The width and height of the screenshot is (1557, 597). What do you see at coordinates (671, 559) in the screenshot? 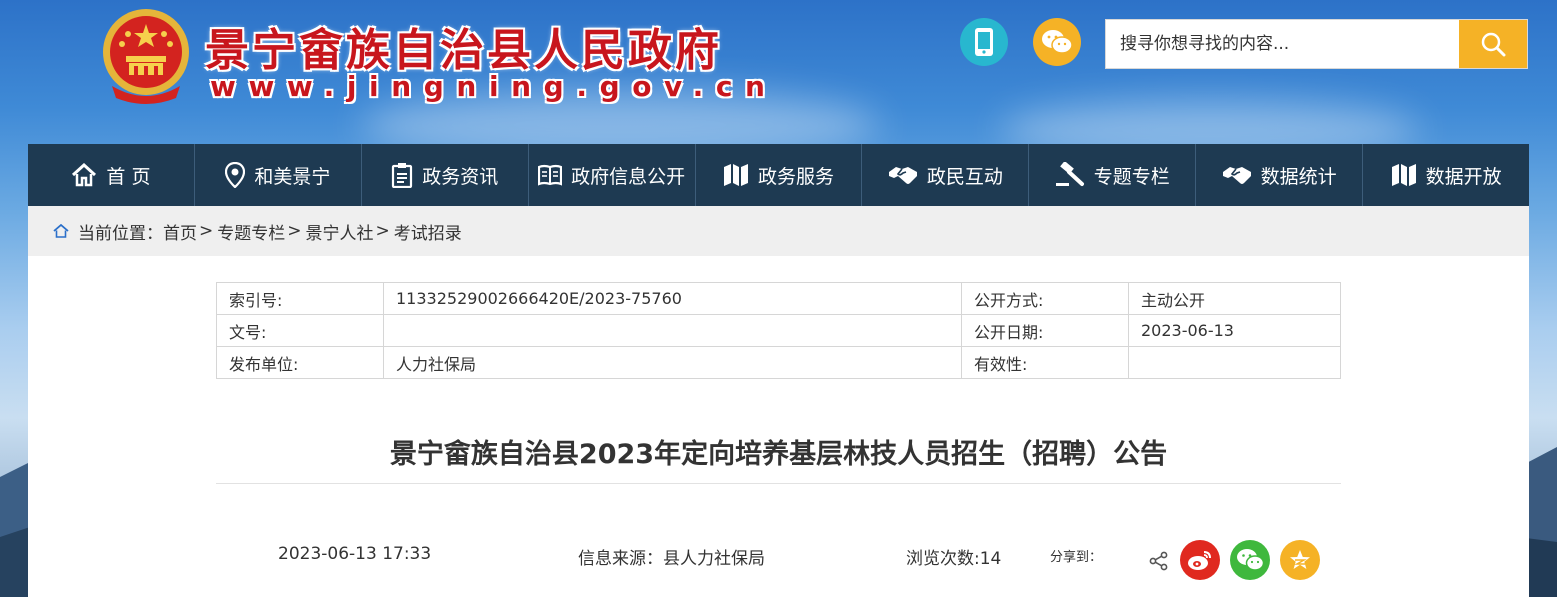
I see `info-source: 信息来源：县人力社保局` at bounding box center [671, 559].